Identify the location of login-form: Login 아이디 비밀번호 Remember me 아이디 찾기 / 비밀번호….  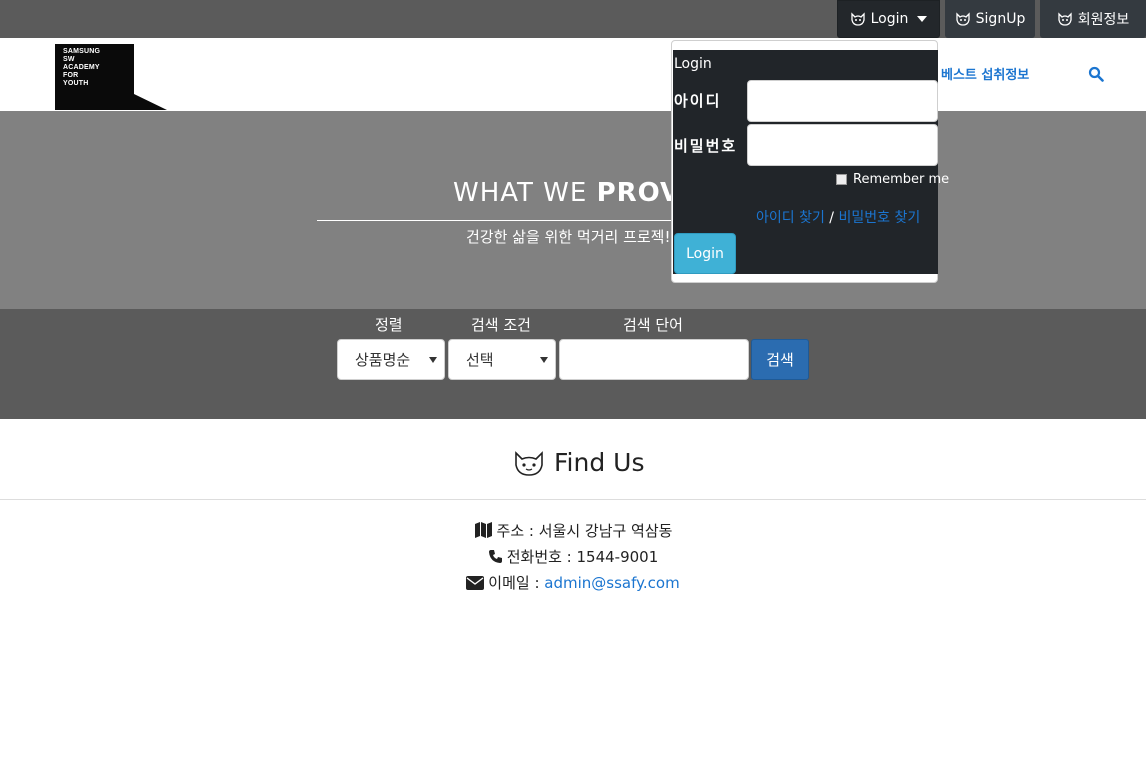
(811, 162).